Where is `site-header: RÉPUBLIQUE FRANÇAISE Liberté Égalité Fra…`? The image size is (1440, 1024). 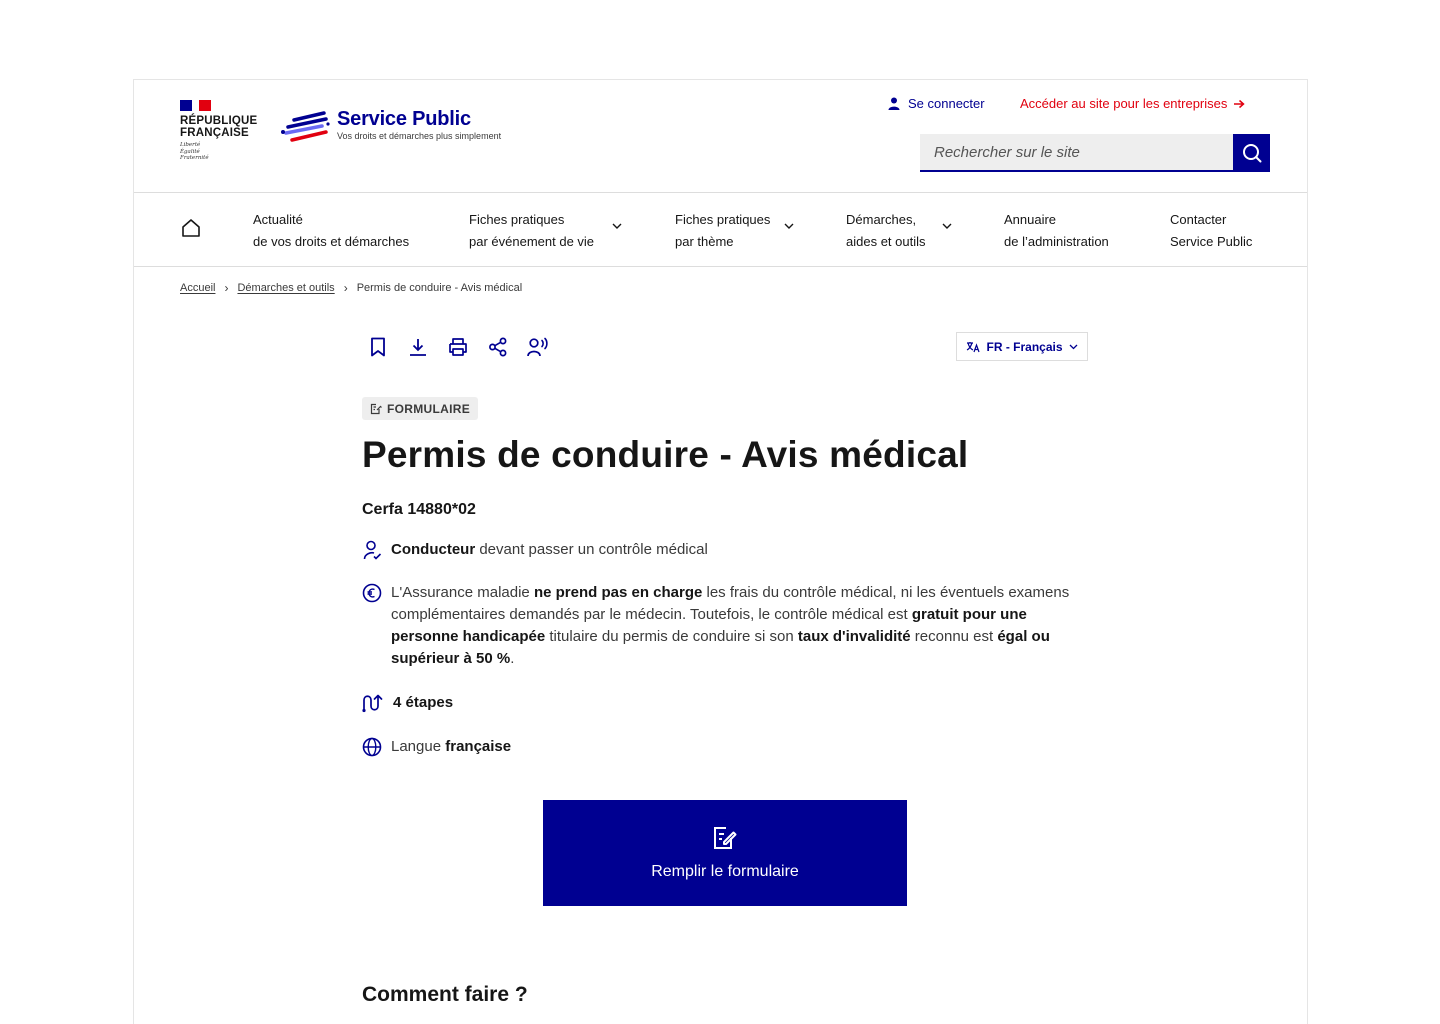 site-header: RÉPUBLIQUE FRANÇAISE Liberté Égalité Fra… is located at coordinates (720, 136).